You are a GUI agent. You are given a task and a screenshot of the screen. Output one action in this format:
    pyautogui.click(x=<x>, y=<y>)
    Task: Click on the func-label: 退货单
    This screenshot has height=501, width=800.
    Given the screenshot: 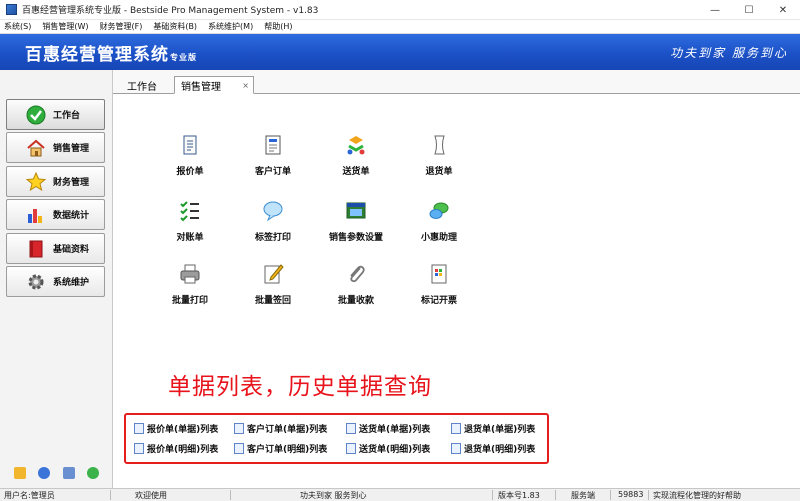 What is the action you would take?
    pyautogui.click(x=439, y=172)
    